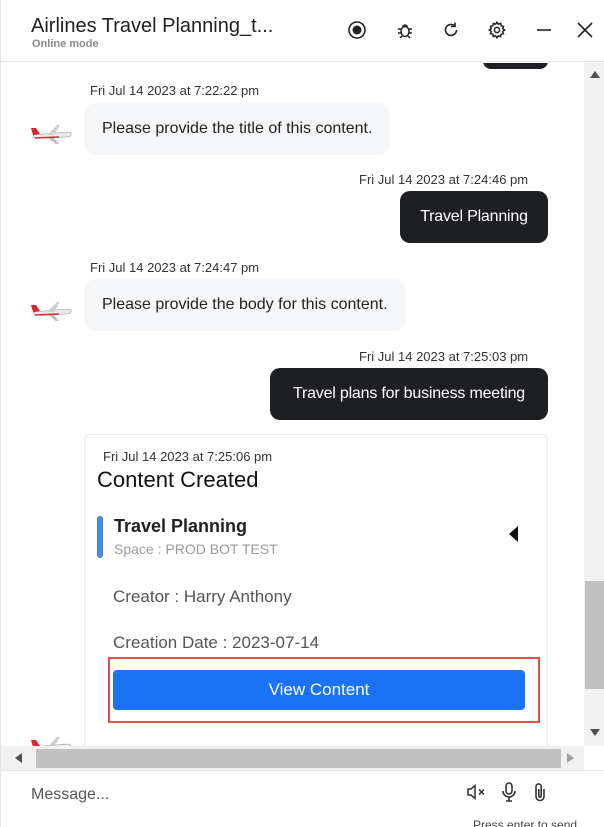 This screenshot has width=604, height=827. Describe the element at coordinates (513, 534) in the screenshot. I see `expand-caret-icon` at that location.